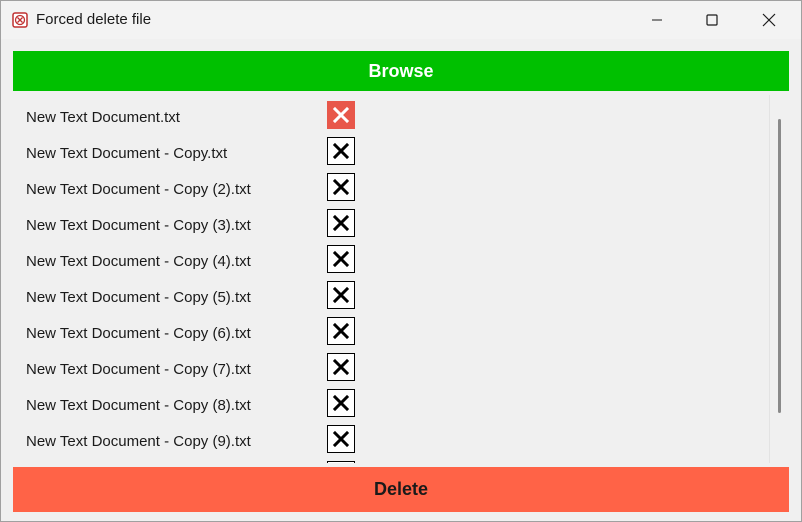  What do you see at coordinates (391, 185) in the screenshot?
I see `file-row: New Text Document - Copy (2).txt` at bounding box center [391, 185].